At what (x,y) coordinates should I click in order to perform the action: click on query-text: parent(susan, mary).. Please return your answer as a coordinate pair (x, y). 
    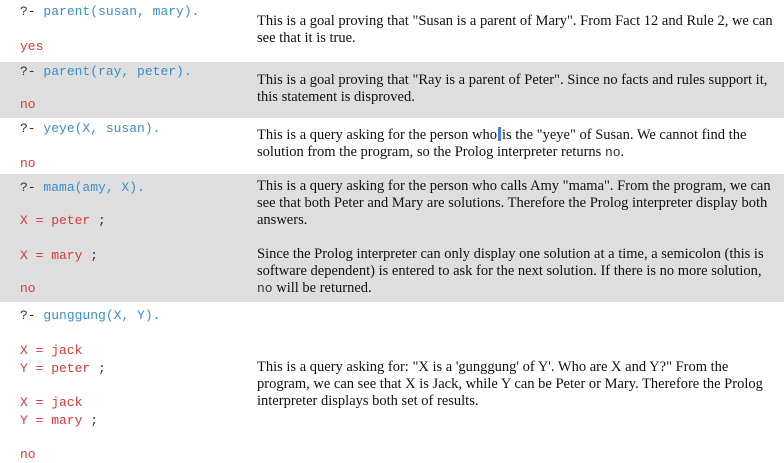
    Looking at the image, I should click on (121, 11).